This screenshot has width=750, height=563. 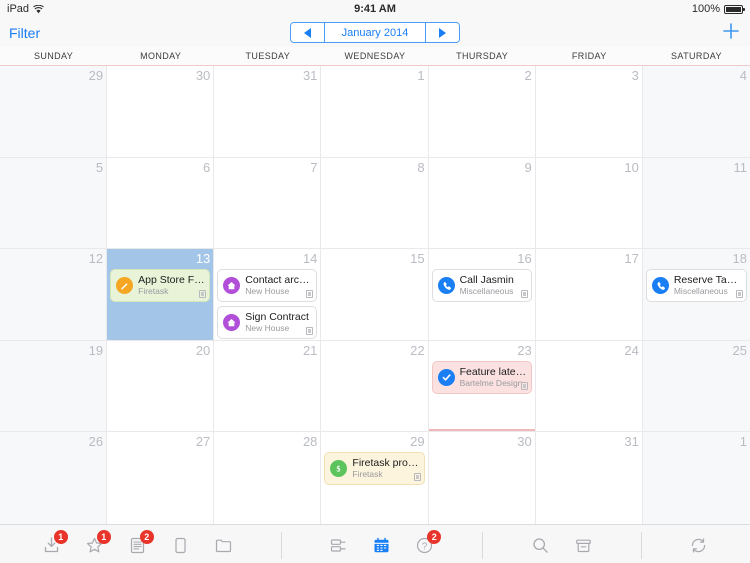 I want to click on badge-count: 2, so click(x=146, y=536).